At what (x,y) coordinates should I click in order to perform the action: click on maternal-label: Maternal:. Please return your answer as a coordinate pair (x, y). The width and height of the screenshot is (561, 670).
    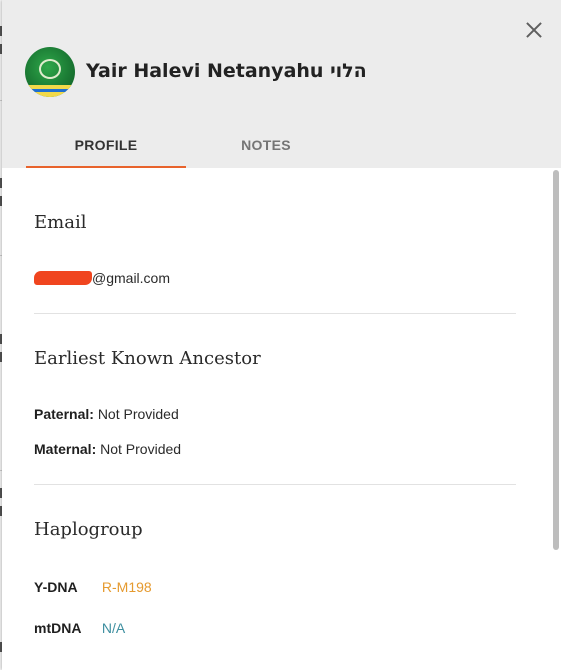
    Looking at the image, I should click on (65, 449).